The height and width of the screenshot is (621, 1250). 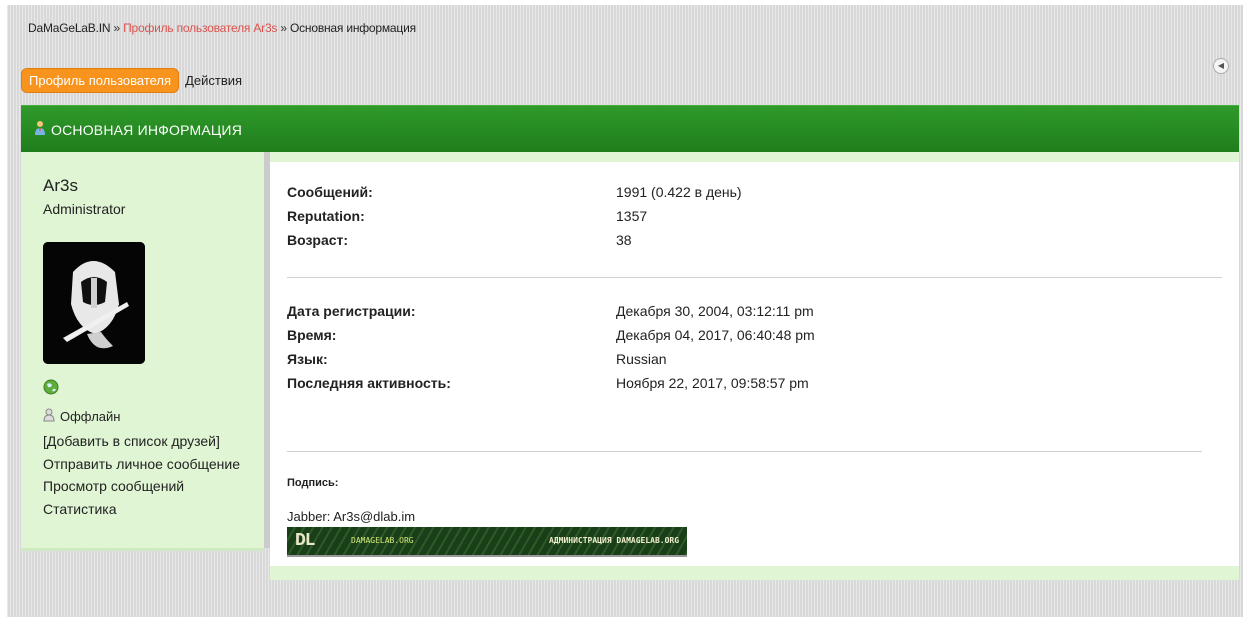 What do you see at coordinates (49, 416) in the screenshot?
I see `offline-user-icon` at bounding box center [49, 416].